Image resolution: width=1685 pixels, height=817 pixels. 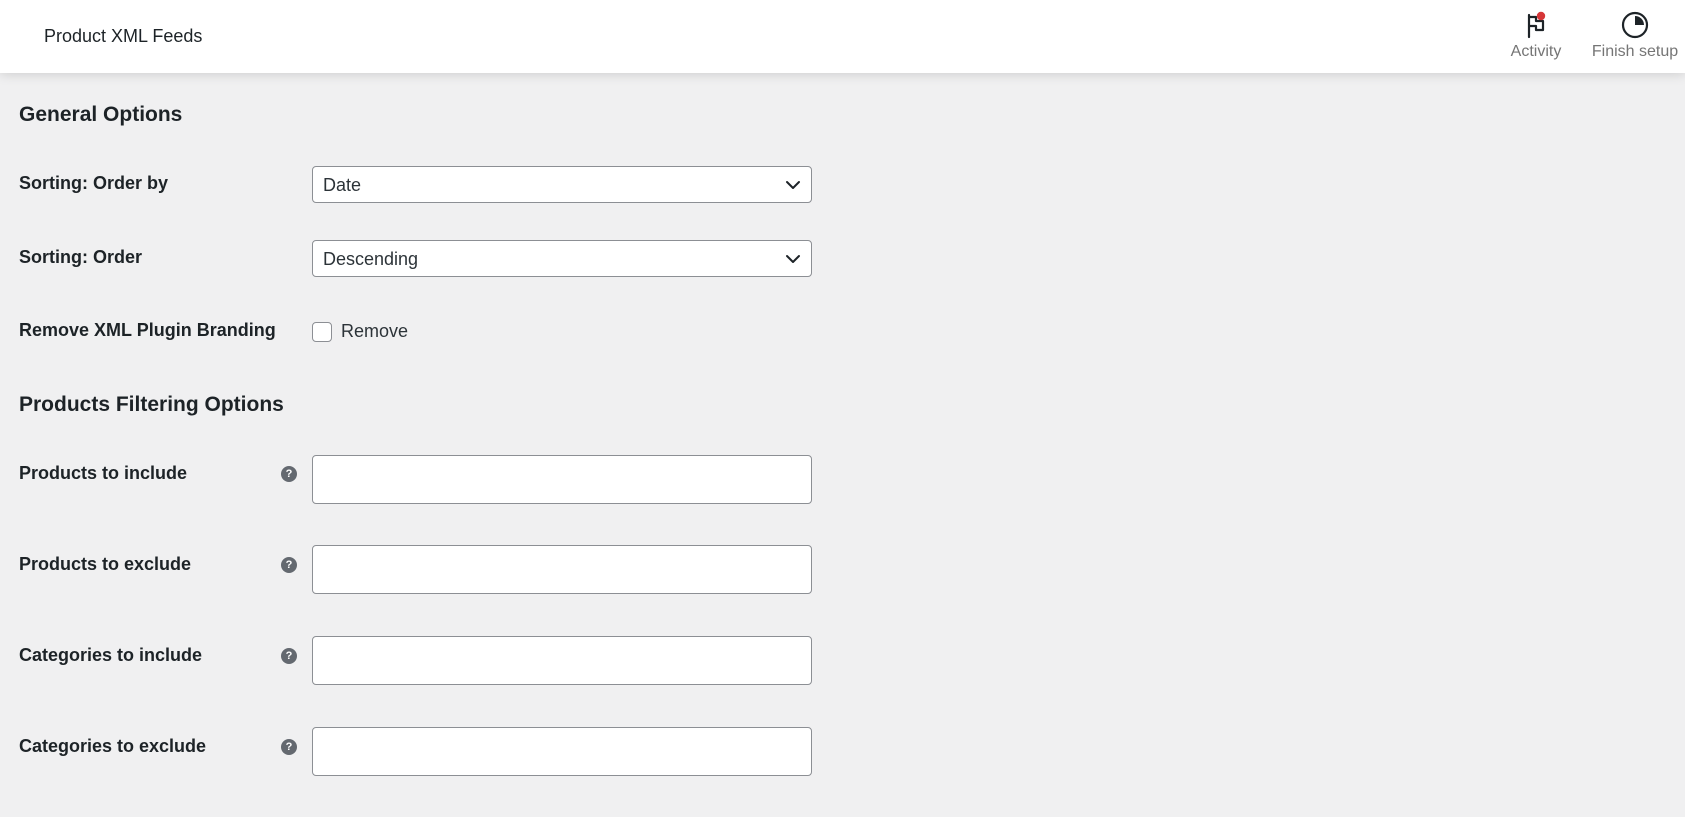 I want to click on finish-setup-button: Finish setup, so click(x=1635, y=38).